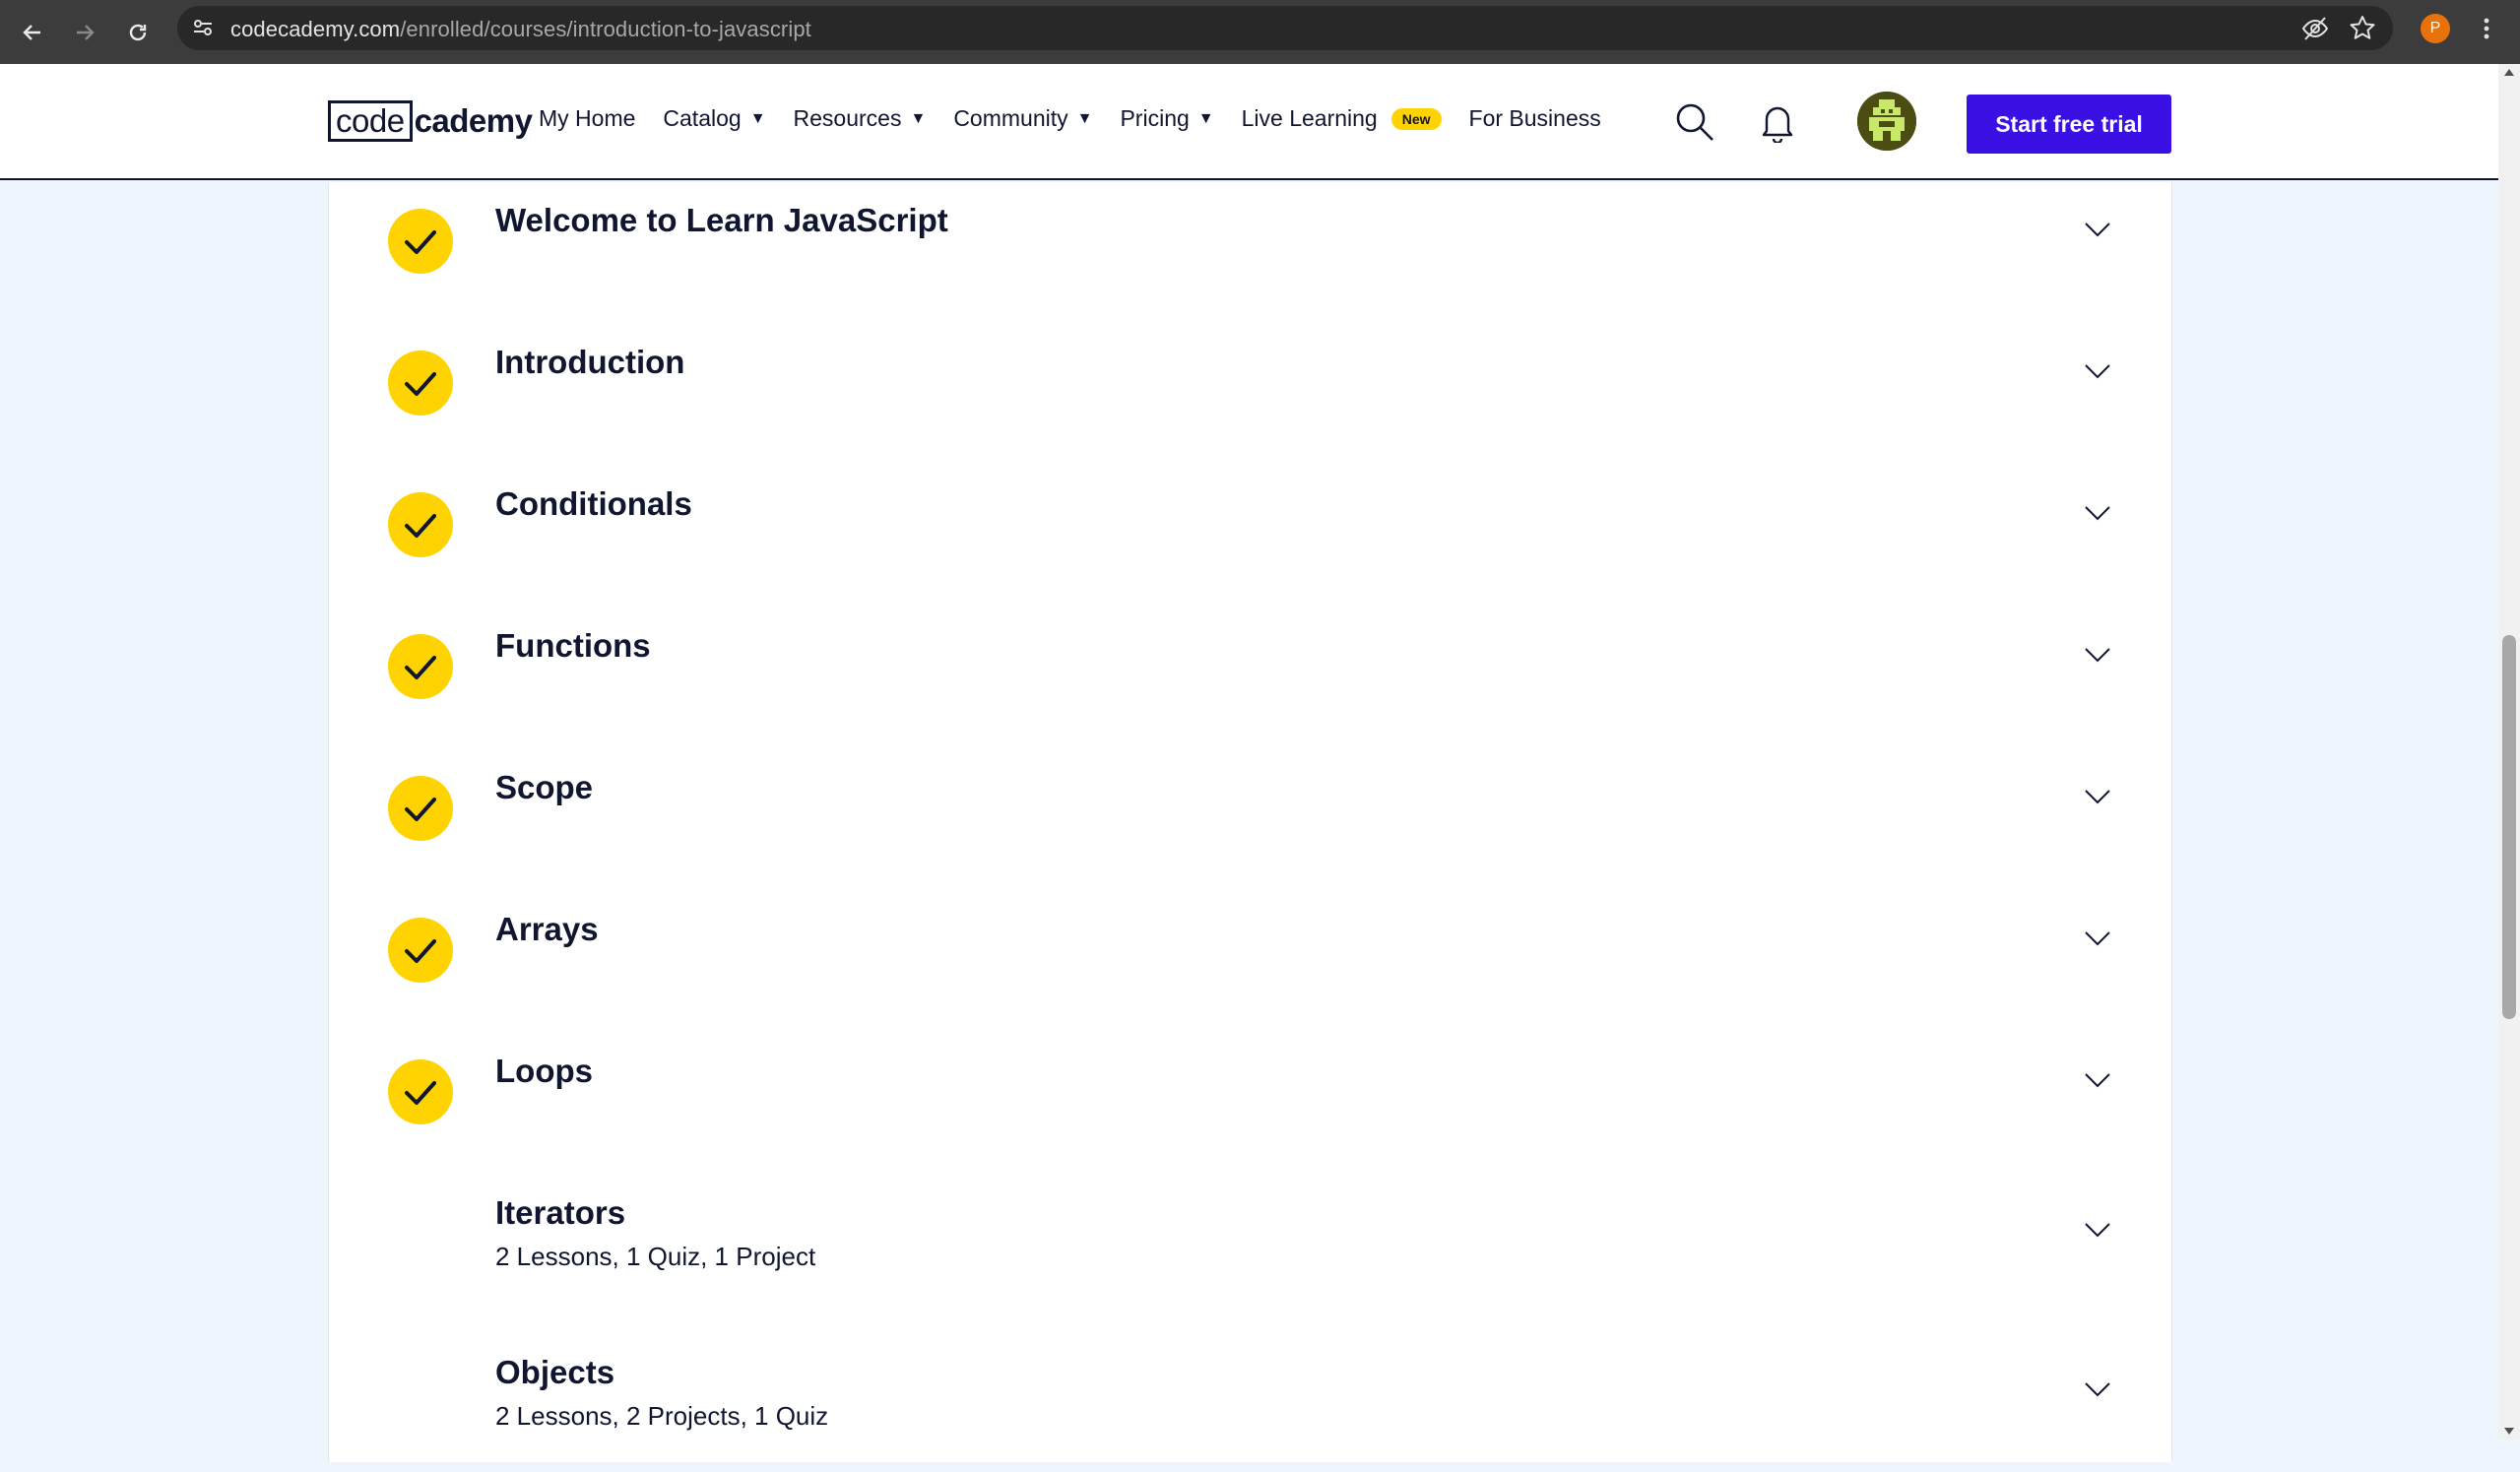 The height and width of the screenshot is (1472, 2520). What do you see at coordinates (1416, 118) in the screenshot?
I see `new-badge: New` at bounding box center [1416, 118].